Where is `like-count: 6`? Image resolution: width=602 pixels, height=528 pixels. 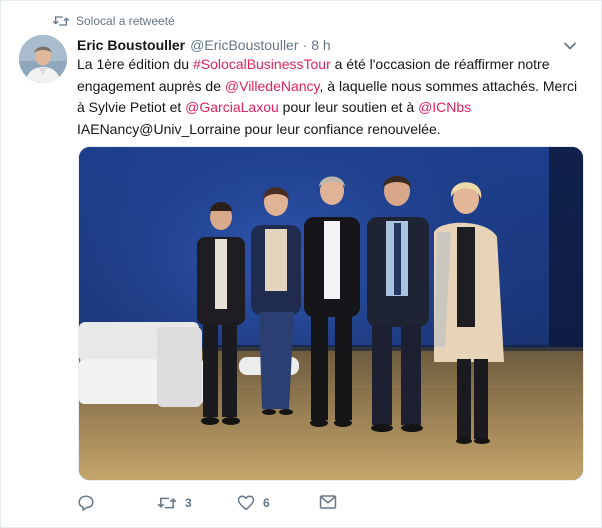 like-count: 6 is located at coordinates (266, 503).